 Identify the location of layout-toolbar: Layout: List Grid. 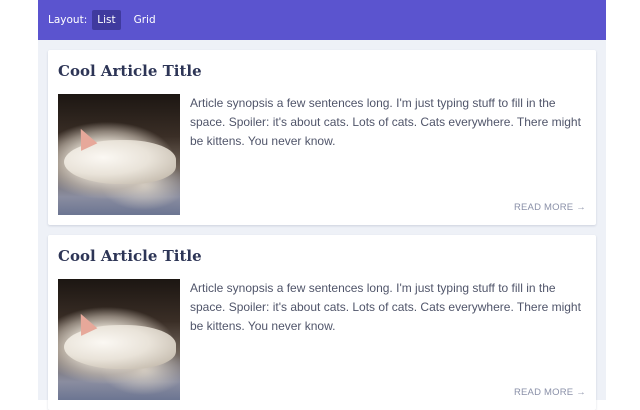
(322, 20).